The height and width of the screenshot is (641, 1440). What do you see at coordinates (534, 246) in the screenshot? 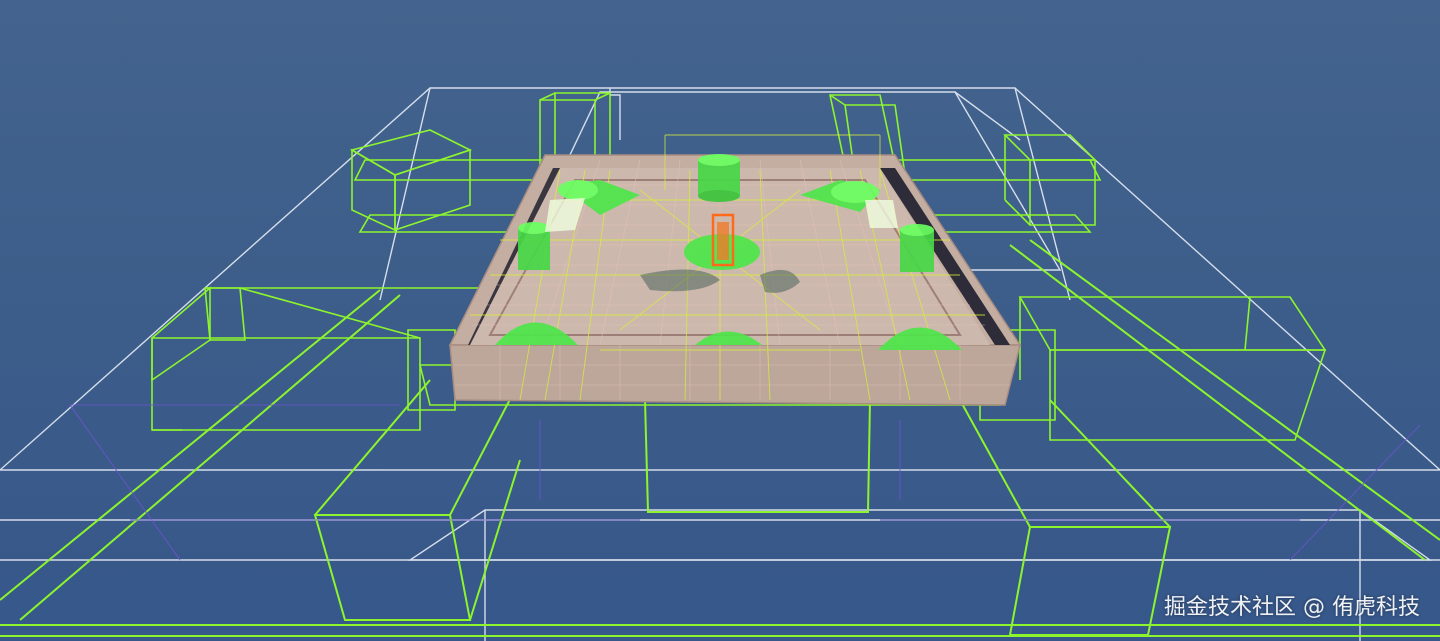
I see `left-mid-cylinder` at bounding box center [534, 246].